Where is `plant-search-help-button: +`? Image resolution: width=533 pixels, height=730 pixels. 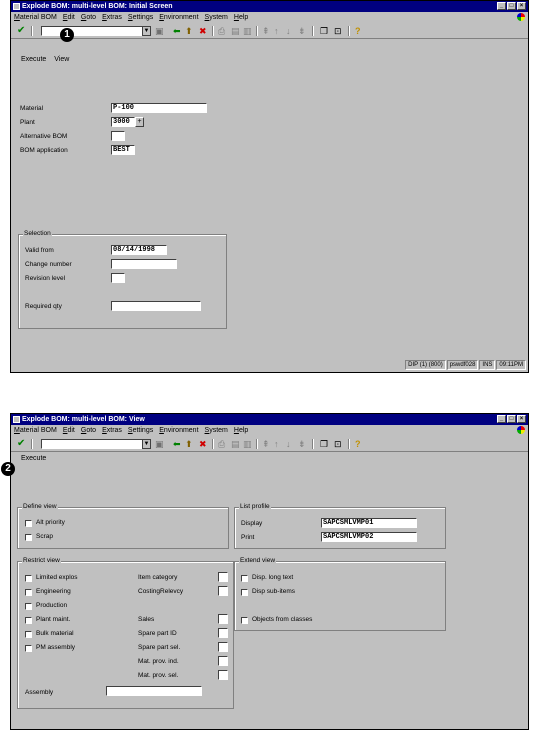 plant-search-help-button: + is located at coordinates (139, 122).